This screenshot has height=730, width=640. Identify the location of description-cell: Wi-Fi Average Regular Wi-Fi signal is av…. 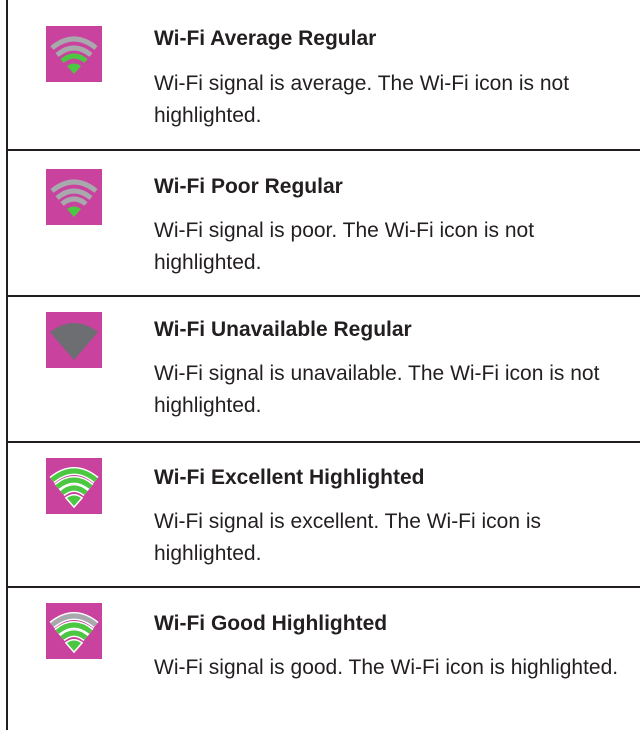
(392, 66).